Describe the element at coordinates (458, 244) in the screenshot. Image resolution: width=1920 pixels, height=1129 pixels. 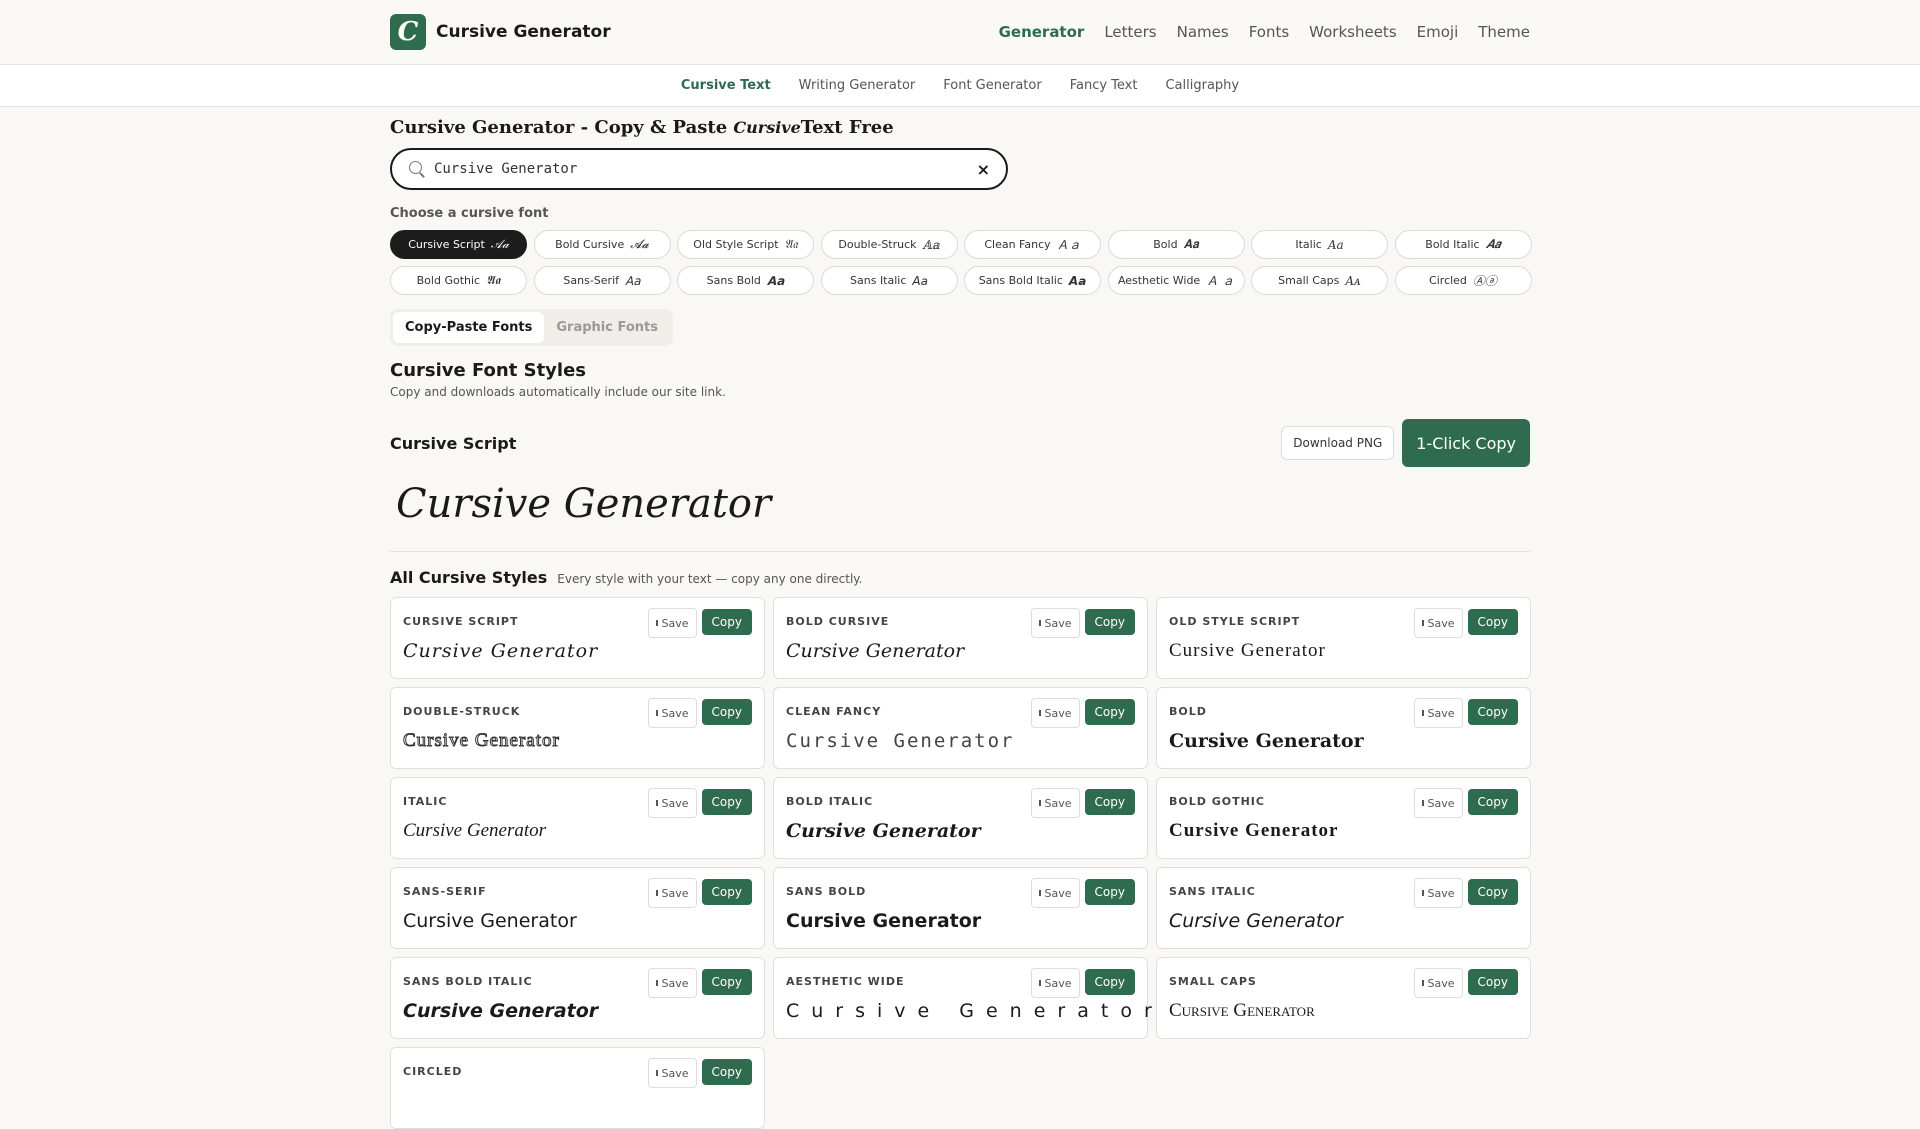
I see `font-chip: Cursive Script 𝒜𝒶` at that location.